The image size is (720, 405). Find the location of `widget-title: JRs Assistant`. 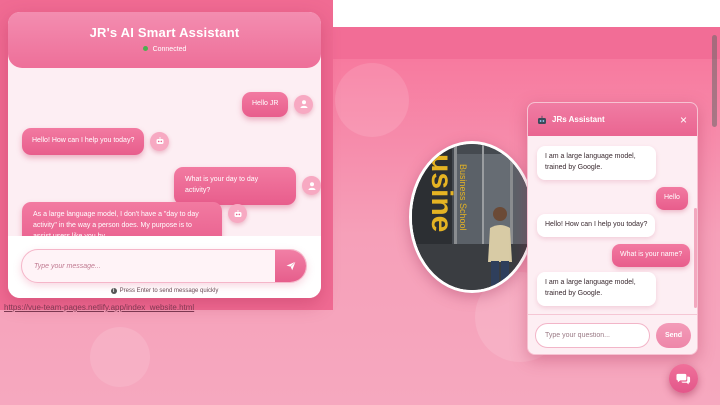

widget-title: JRs Assistant is located at coordinates (578, 119).